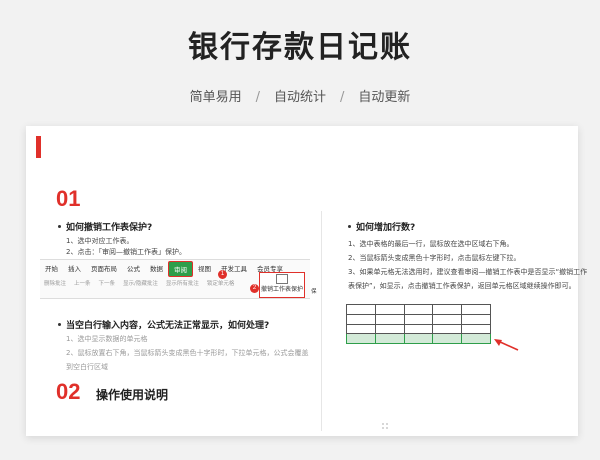 The height and width of the screenshot is (460, 600). I want to click on feature-stats: 自动统计, so click(299, 97).